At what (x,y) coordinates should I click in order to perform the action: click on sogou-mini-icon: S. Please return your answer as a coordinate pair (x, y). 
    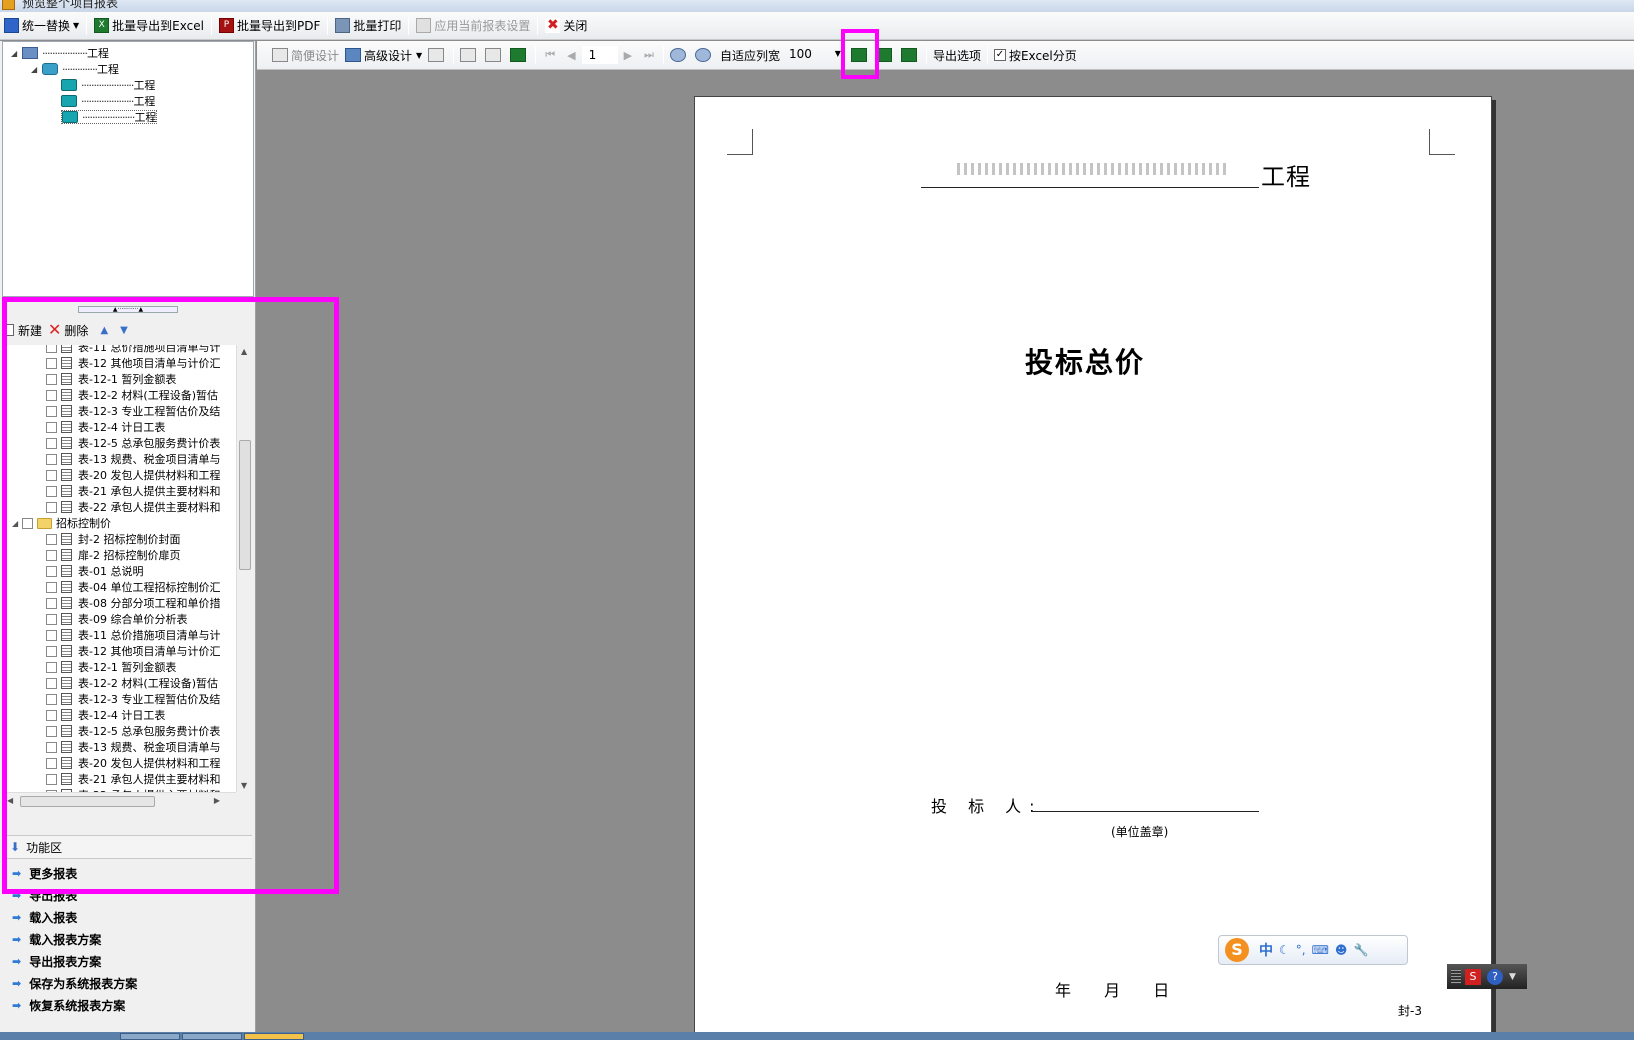
    Looking at the image, I should click on (1473, 976).